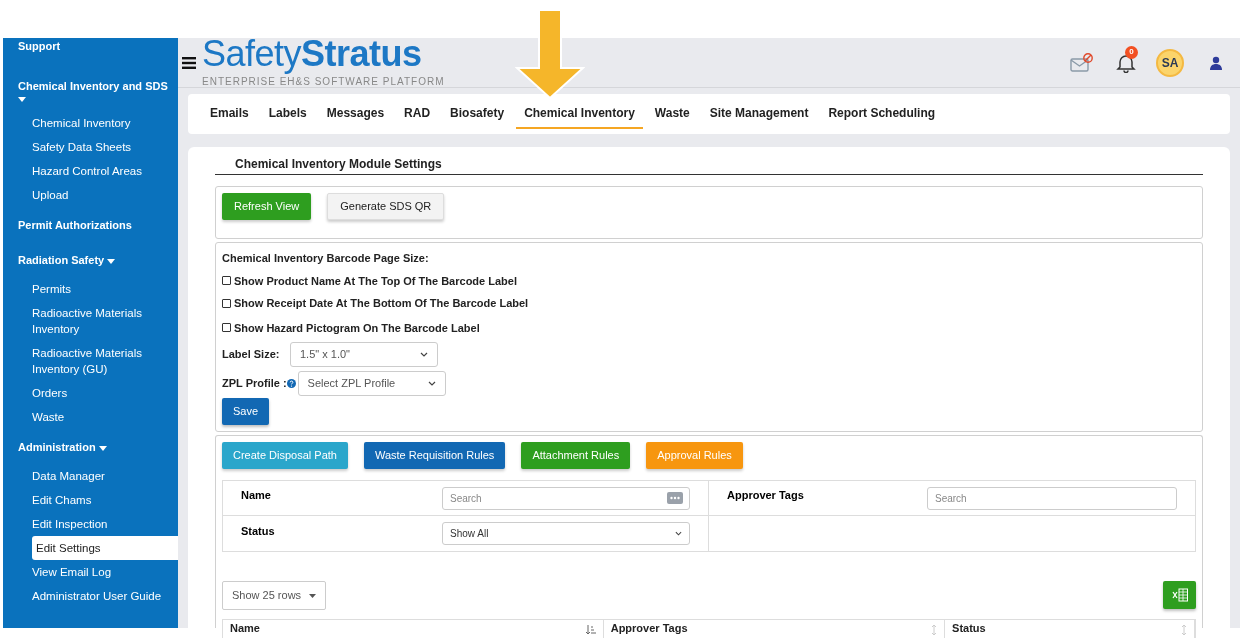  I want to click on tab: Chemical Inventory, so click(579, 114).